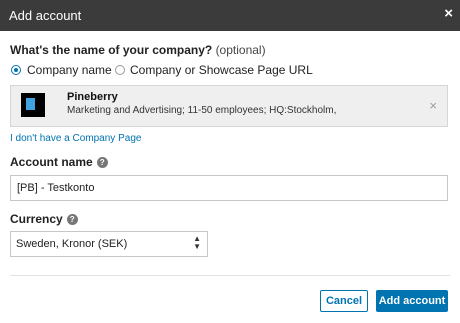 The width and height of the screenshot is (460, 323). I want to click on radio-company-name-label: Company name, so click(69, 70).